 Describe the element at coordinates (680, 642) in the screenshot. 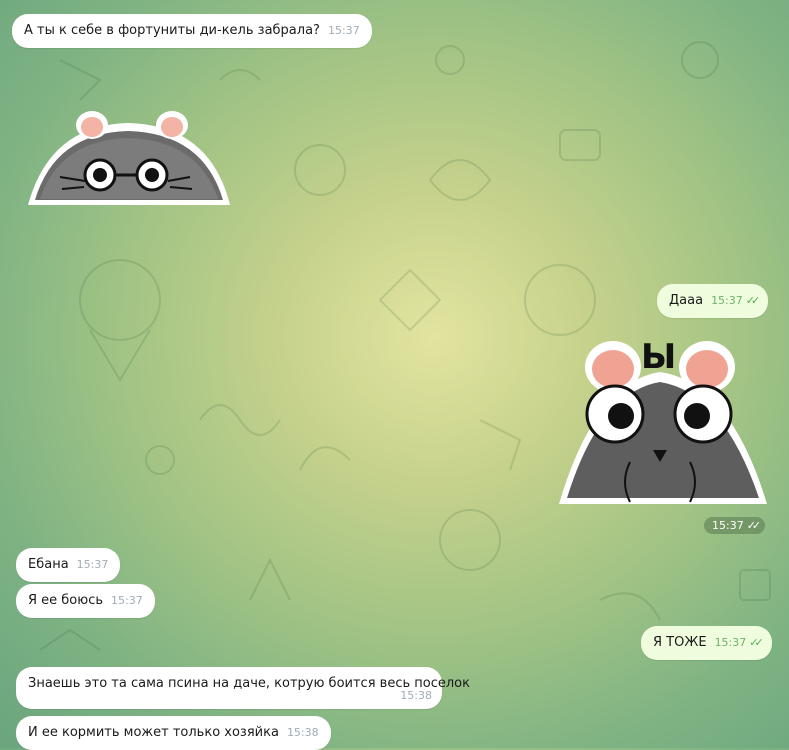

I see `message-text: Я ТОЖЕ` at that location.